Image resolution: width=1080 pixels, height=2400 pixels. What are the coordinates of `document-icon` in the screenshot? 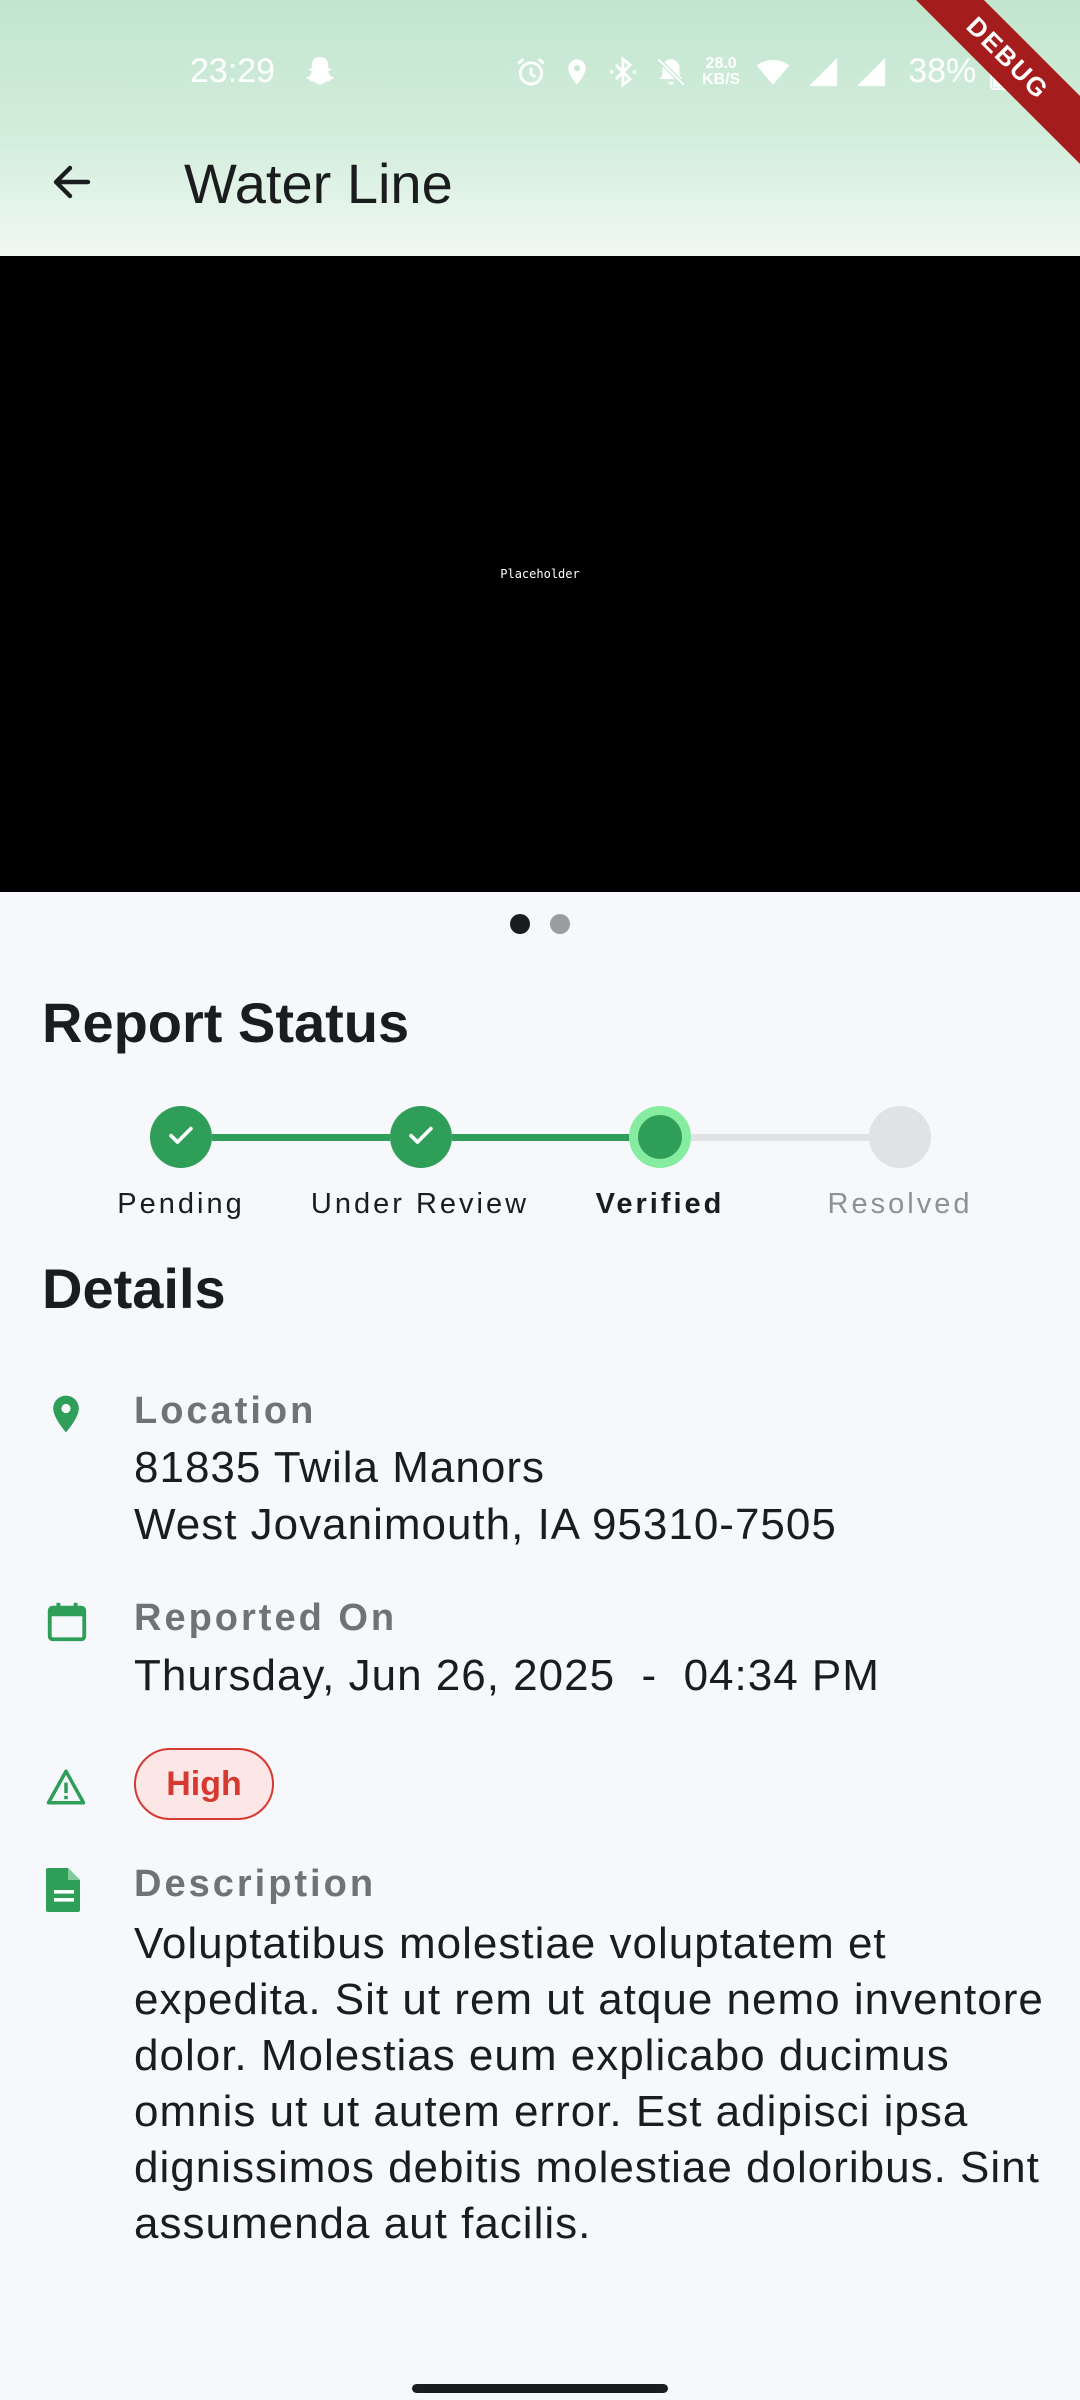 It's located at (66, 1889).